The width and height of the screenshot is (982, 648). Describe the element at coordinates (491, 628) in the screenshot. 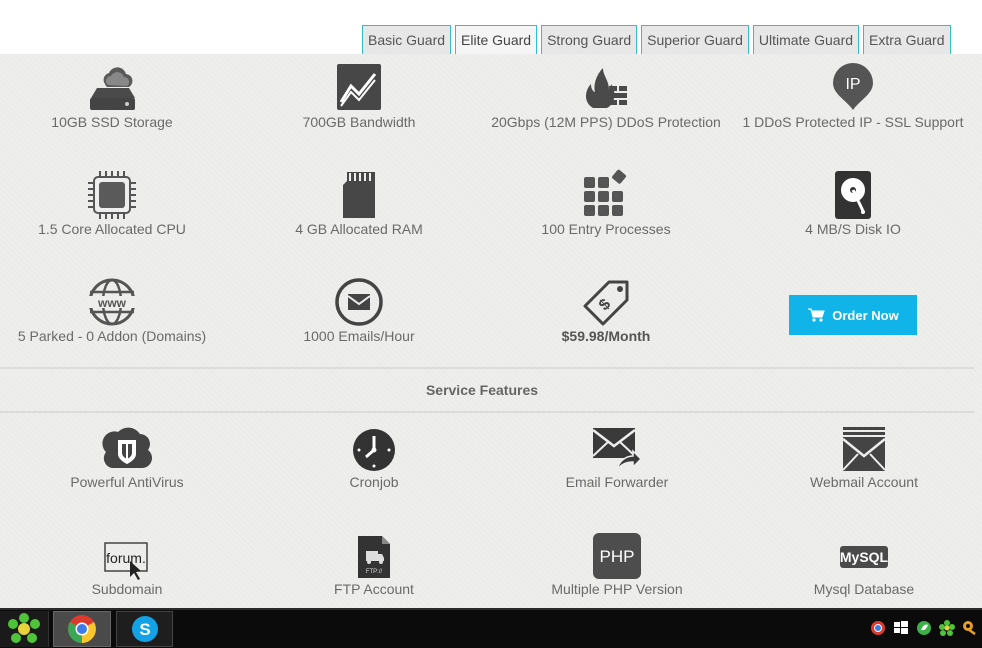

I see `taskbar: S` at that location.